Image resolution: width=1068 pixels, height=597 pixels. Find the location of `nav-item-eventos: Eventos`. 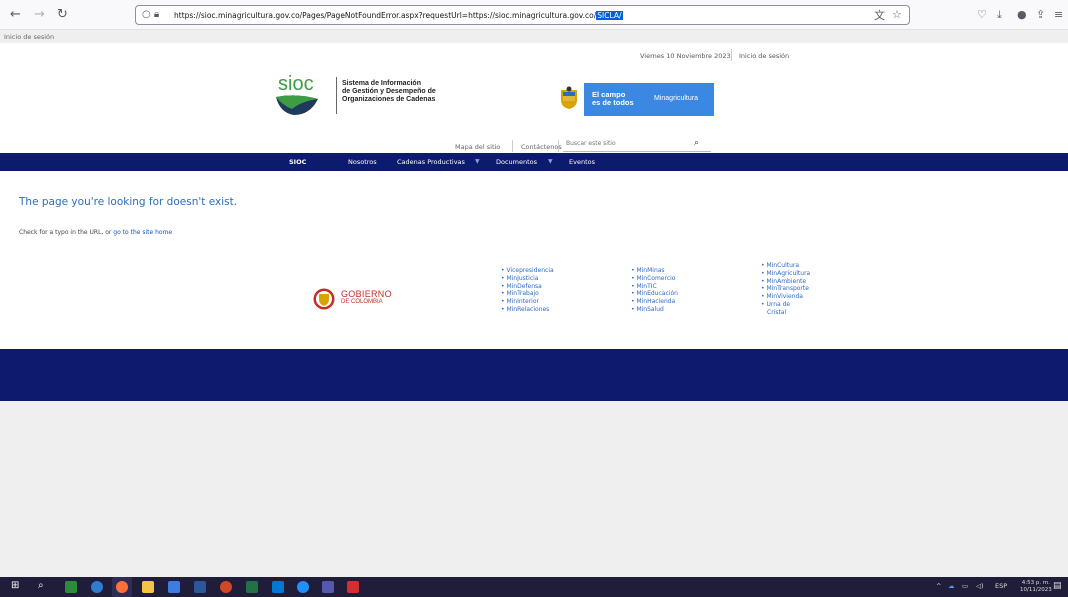

nav-item-eventos: Eventos is located at coordinates (582, 162).